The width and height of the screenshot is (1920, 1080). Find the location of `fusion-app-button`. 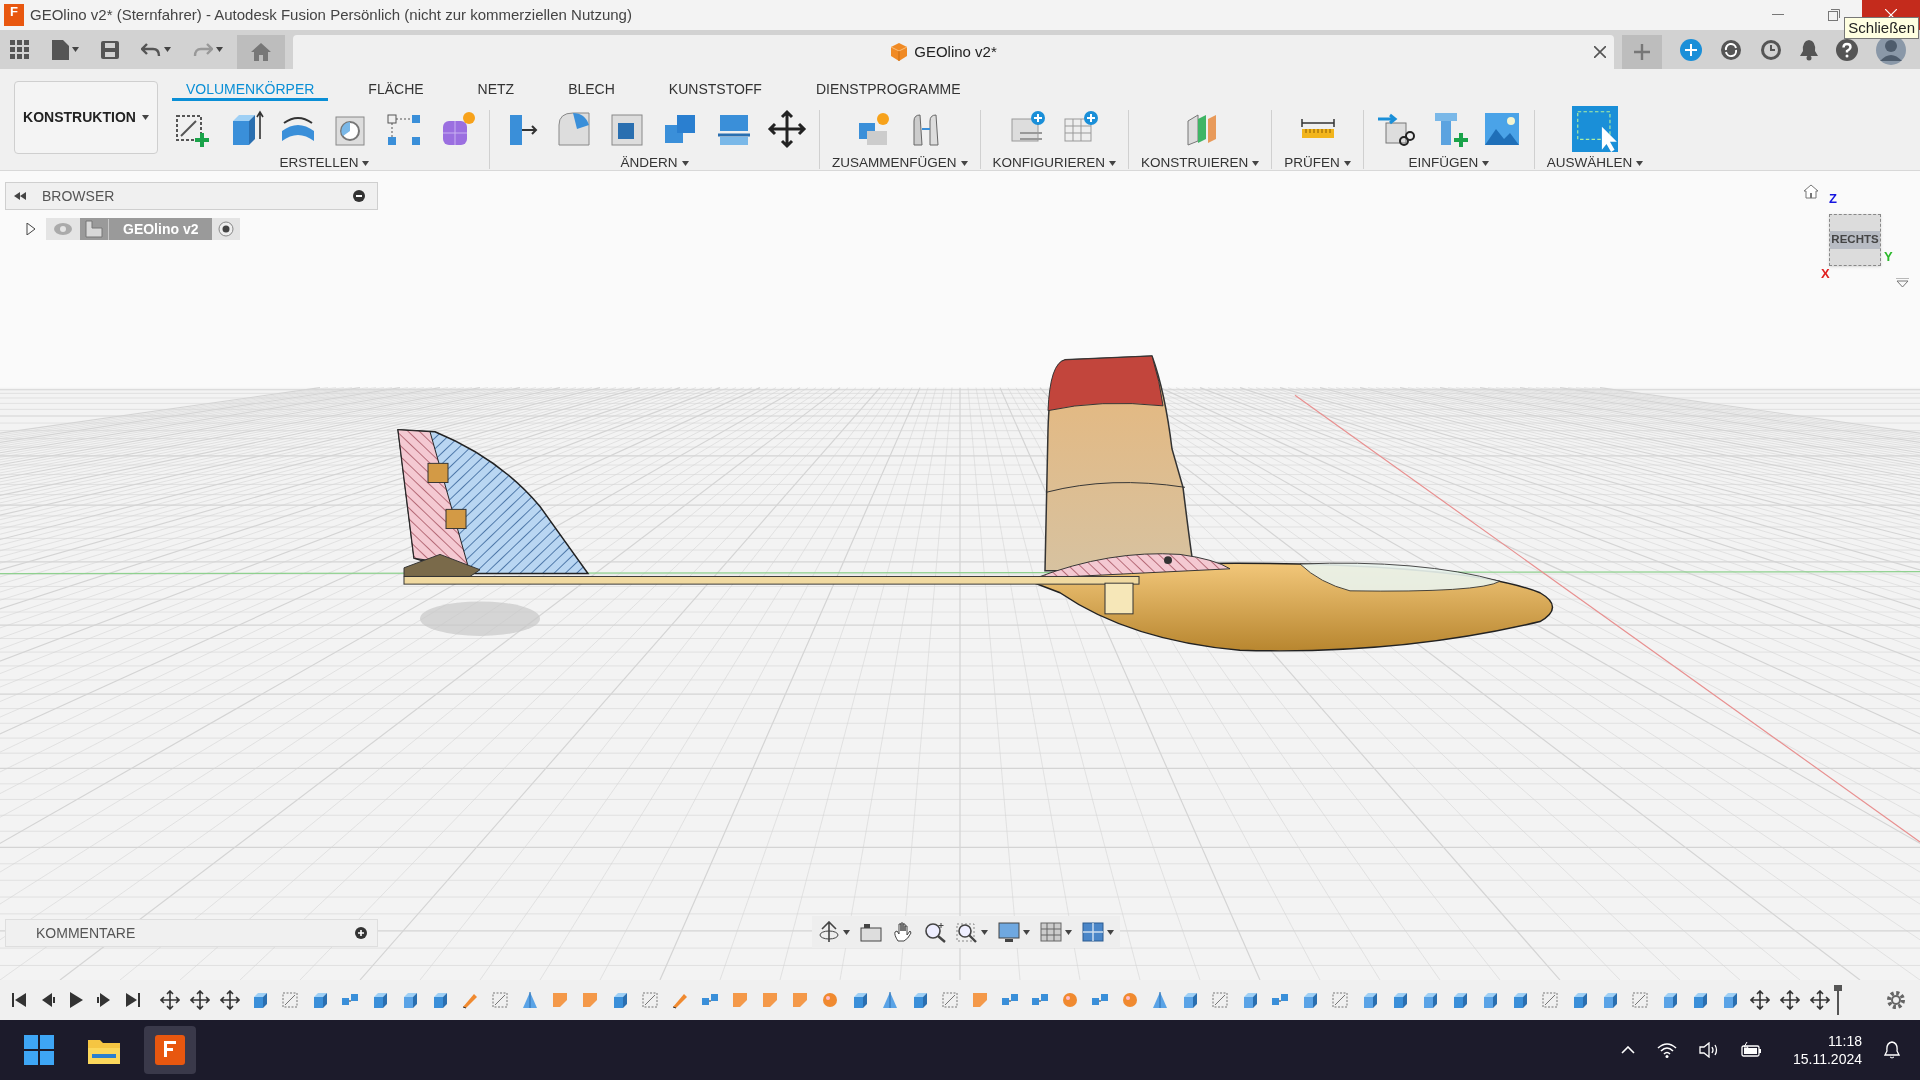

fusion-app-button is located at coordinates (170, 1050).